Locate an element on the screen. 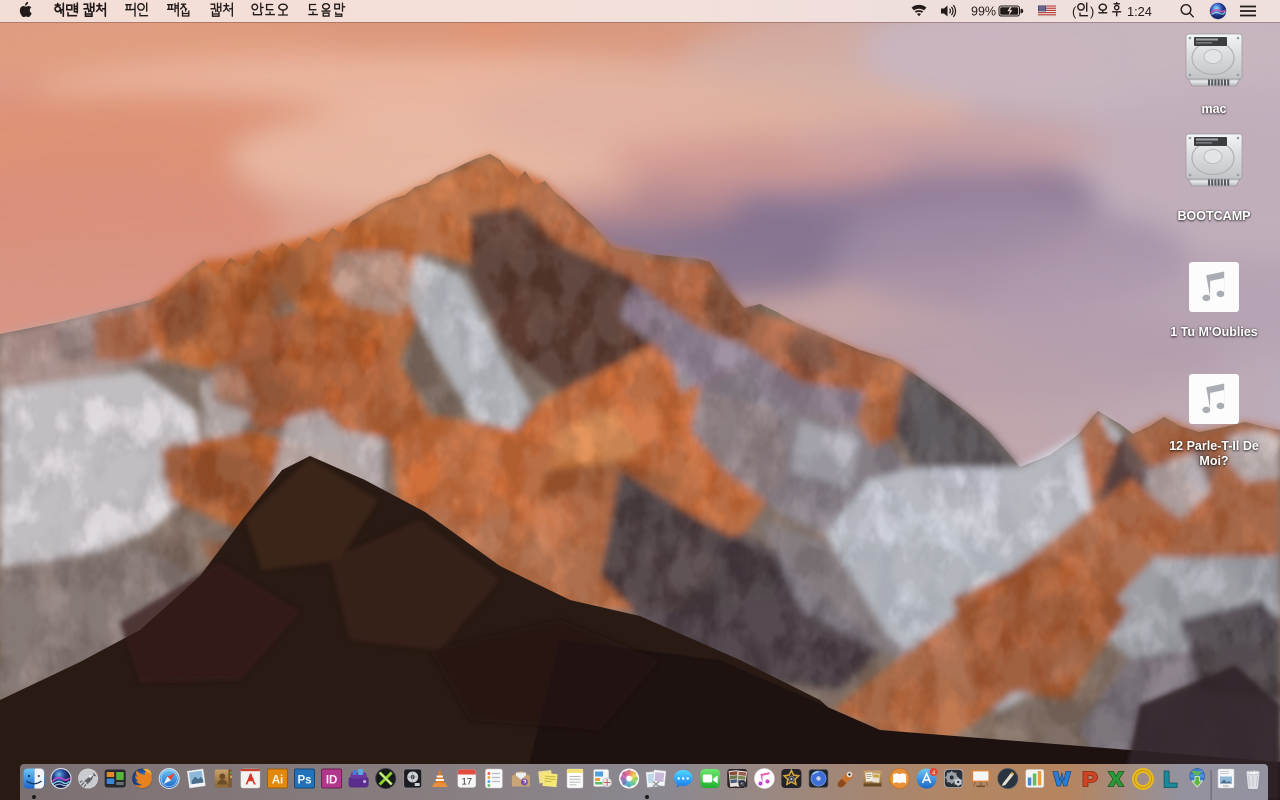 The height and width of the screenshot is (800, 1280). svg-text: Ps is located at coordinates (304, 781).